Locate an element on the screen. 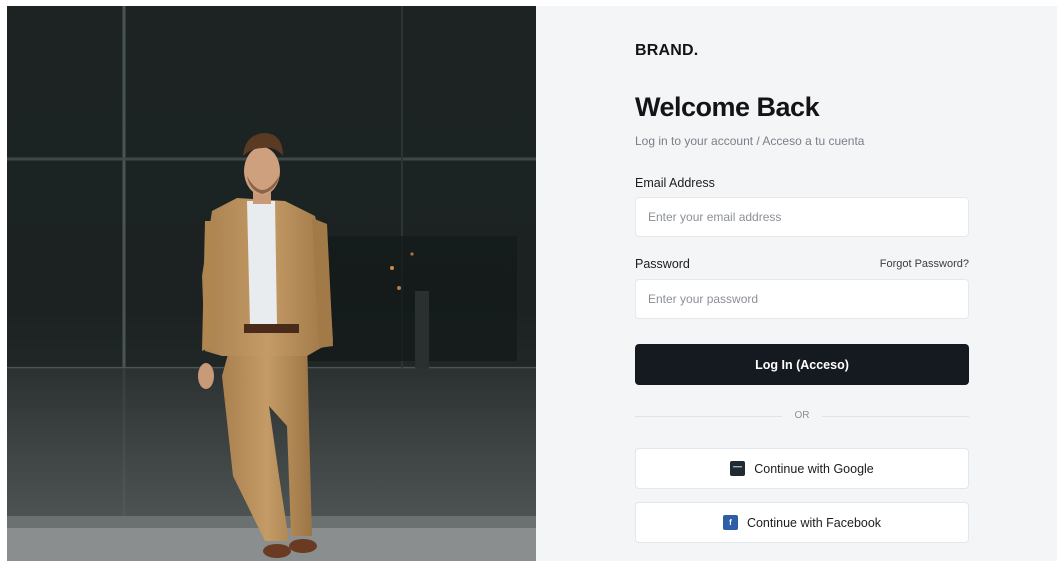 The width and height of the screenshot is (1057, 561). continue-with-google-button: Continue with Google is located at coordinates (802, 468).